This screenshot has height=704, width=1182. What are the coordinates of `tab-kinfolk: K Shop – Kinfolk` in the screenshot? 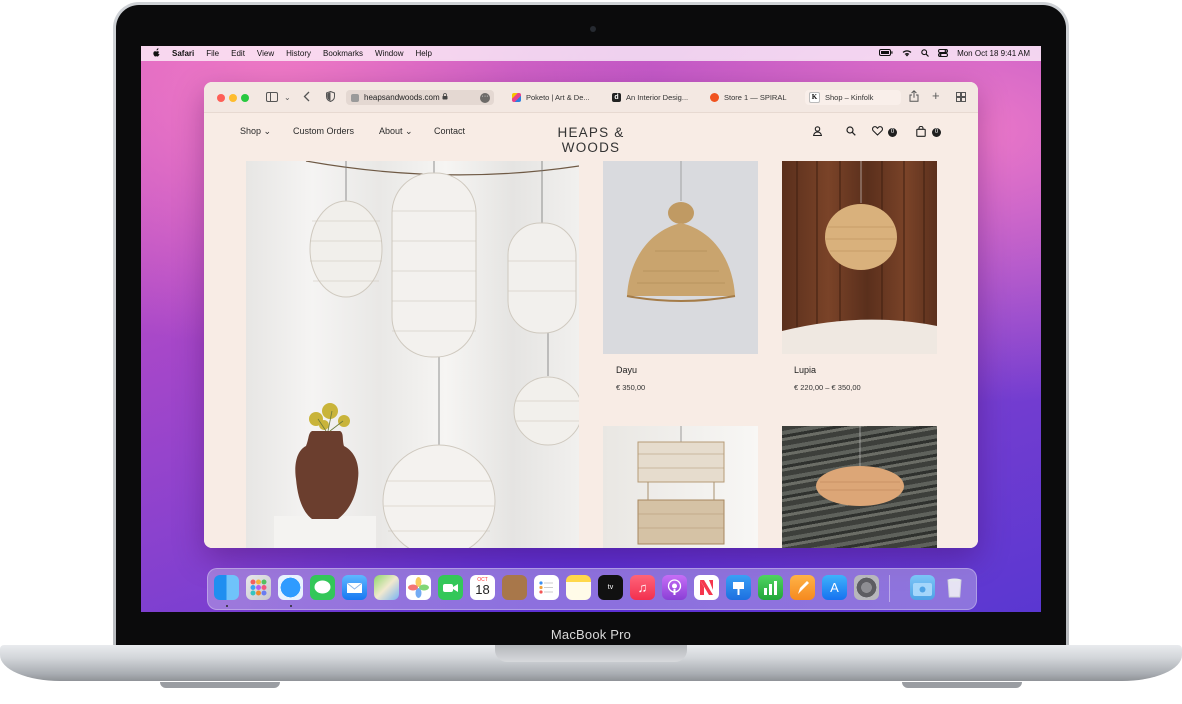 It's located at (853, 97).